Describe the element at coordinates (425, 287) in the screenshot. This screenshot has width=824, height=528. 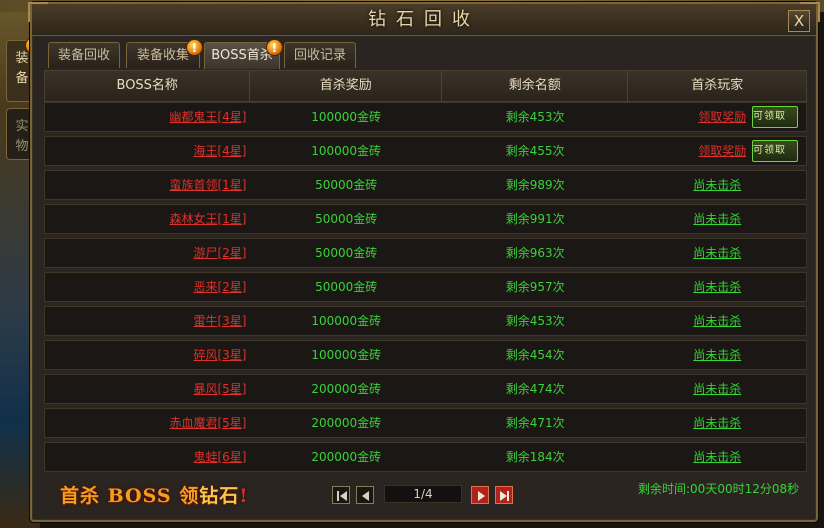
I see `table-row: 恶来[2星] 50000金砖 剩余957次 尚未击杀` at that location.